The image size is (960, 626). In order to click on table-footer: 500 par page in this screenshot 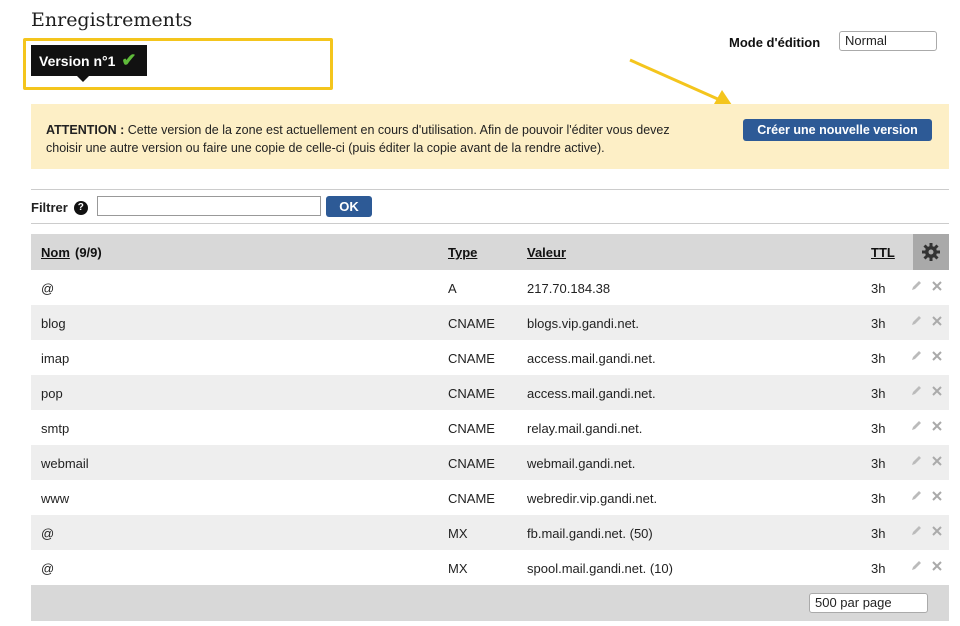, I will do `click(490, 603)`.